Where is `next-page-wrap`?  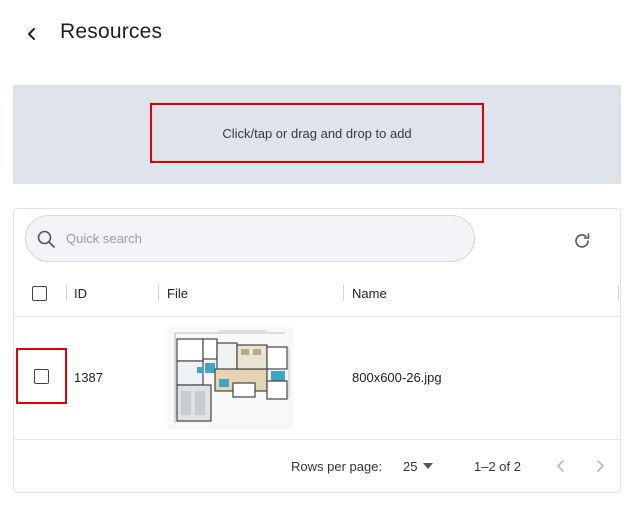 next-page-wrap is located at coordinates (600, 466).